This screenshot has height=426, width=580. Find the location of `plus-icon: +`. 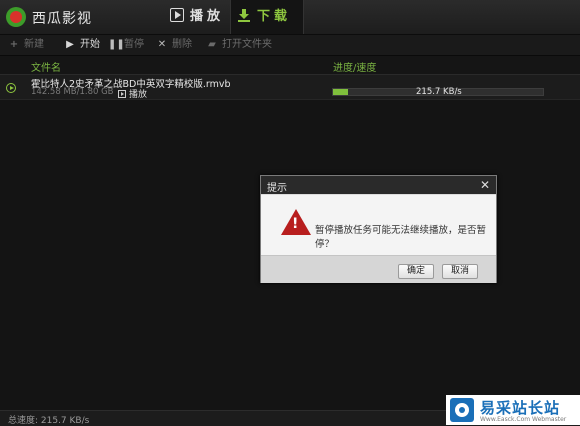

plus-icon: + is located at coordinates (14, 44).